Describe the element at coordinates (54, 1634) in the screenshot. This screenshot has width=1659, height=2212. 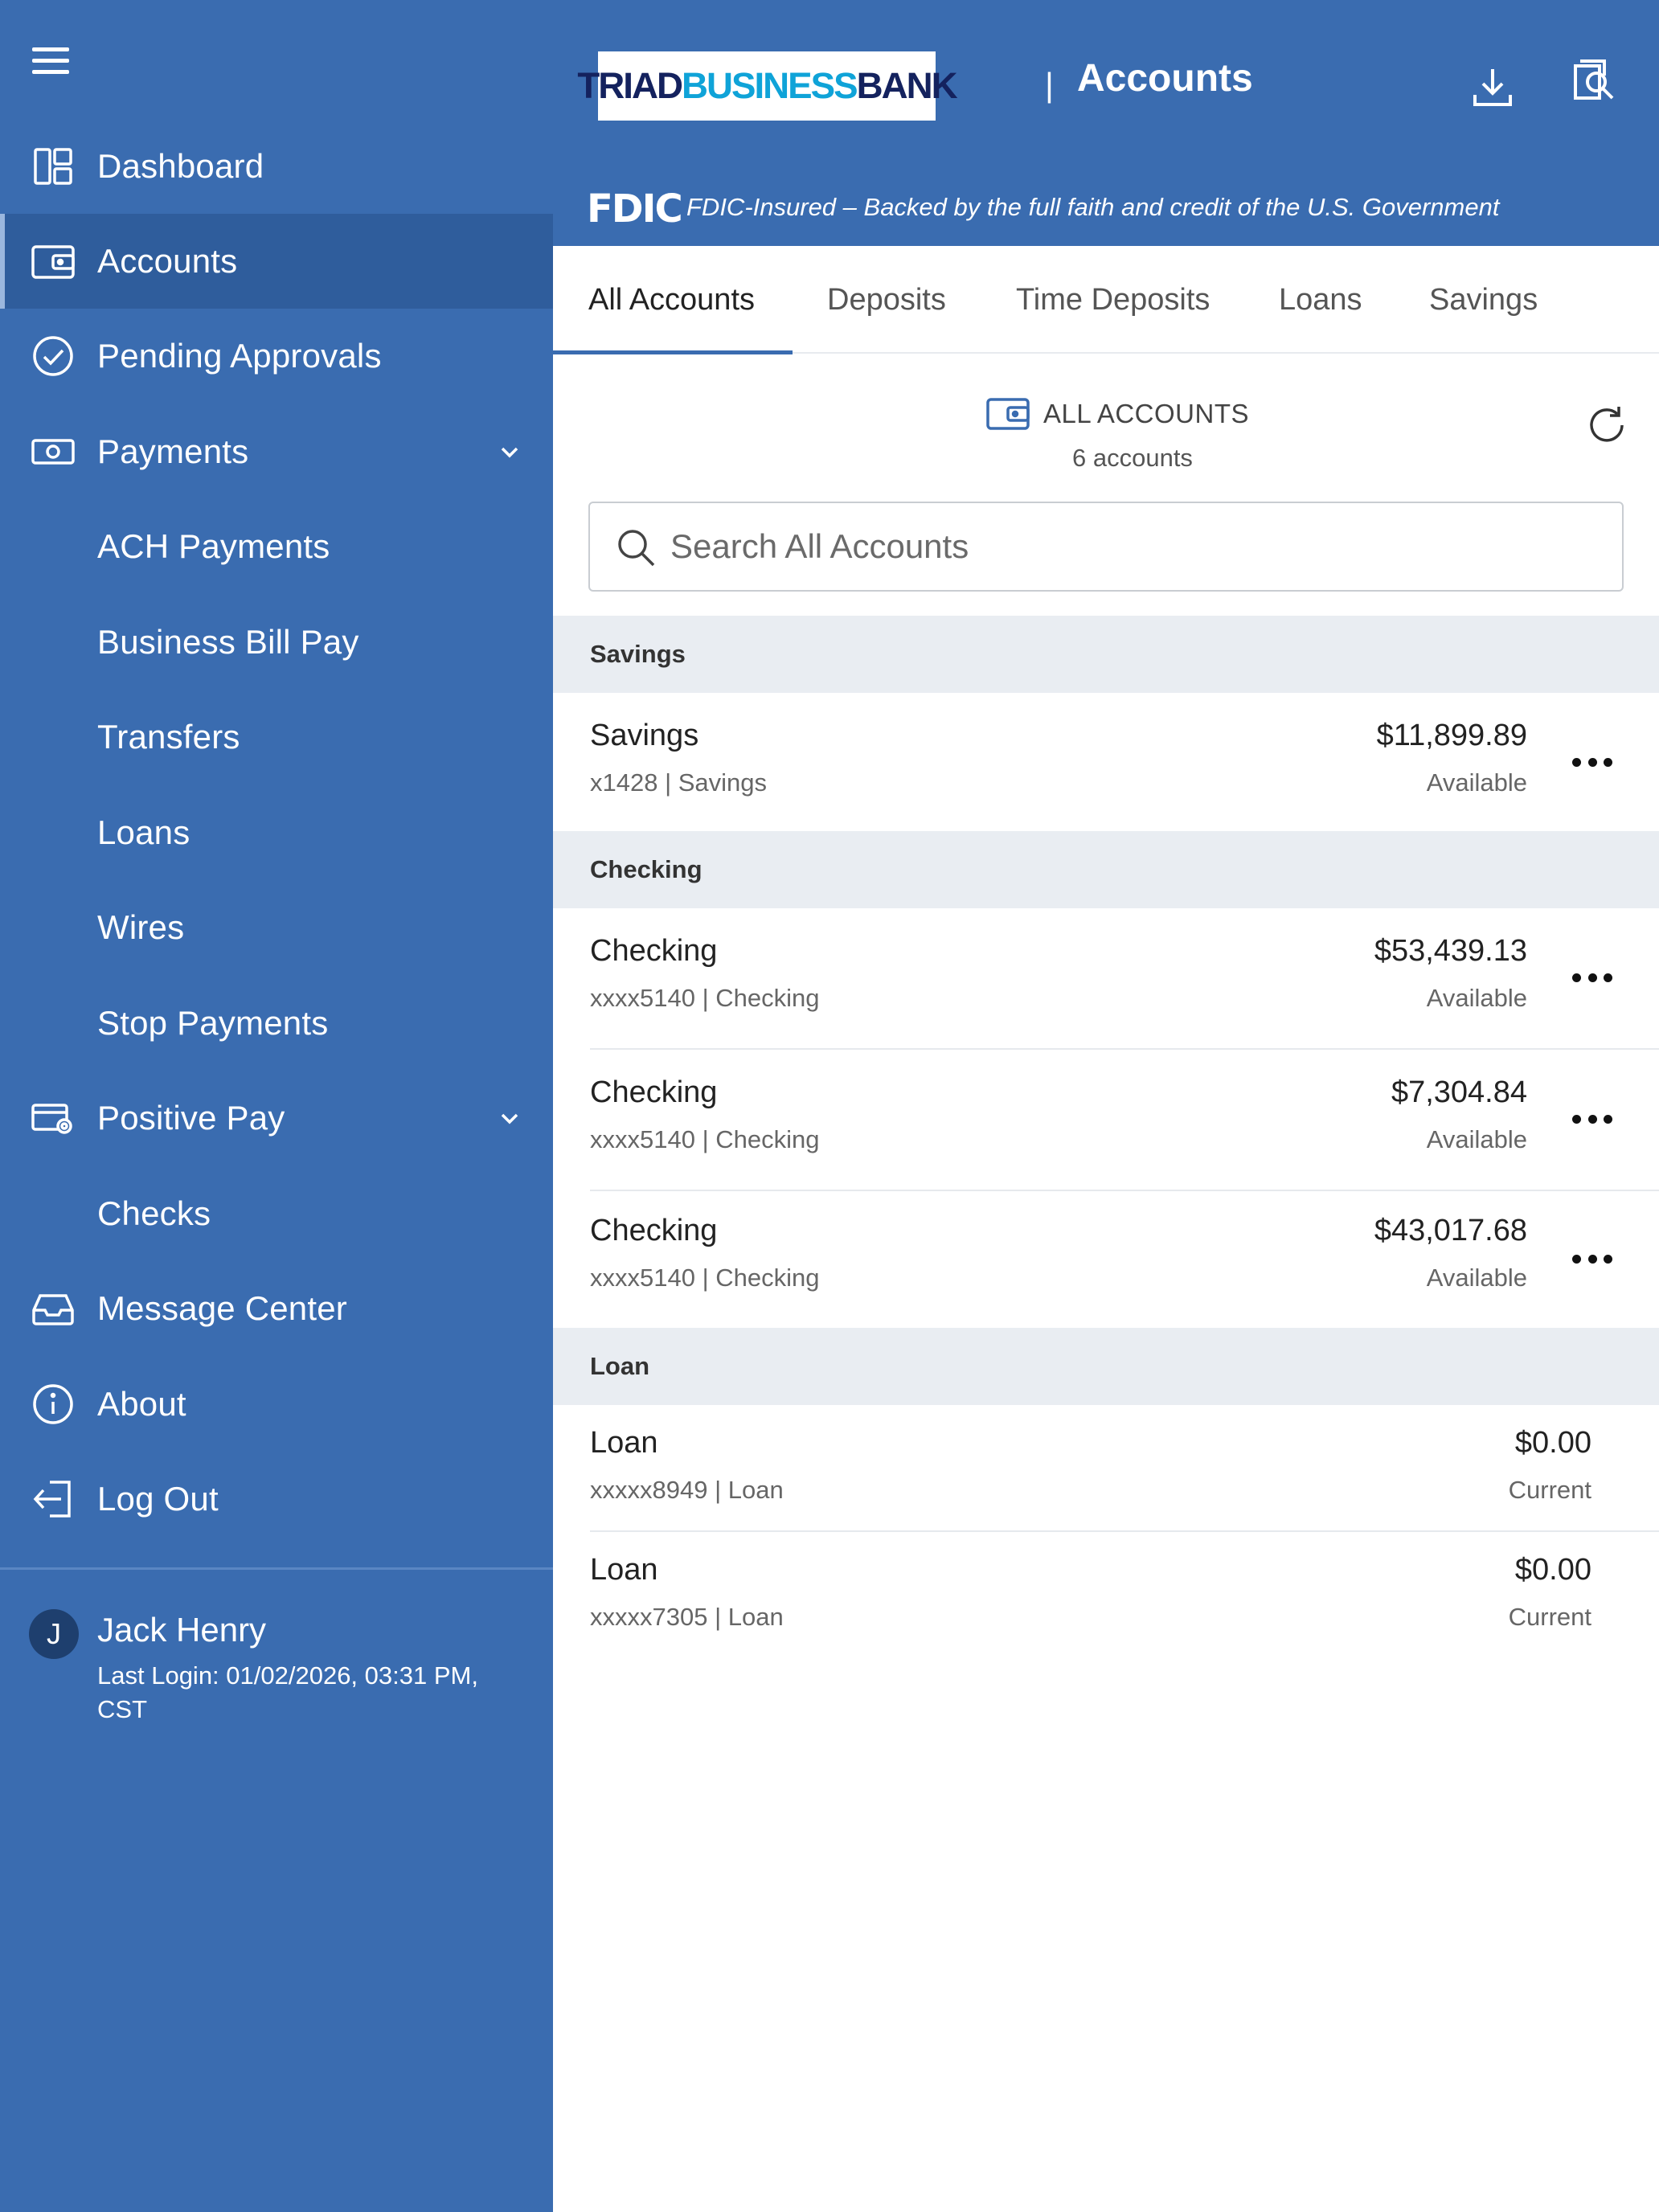
I see `avatar: J` at that location.